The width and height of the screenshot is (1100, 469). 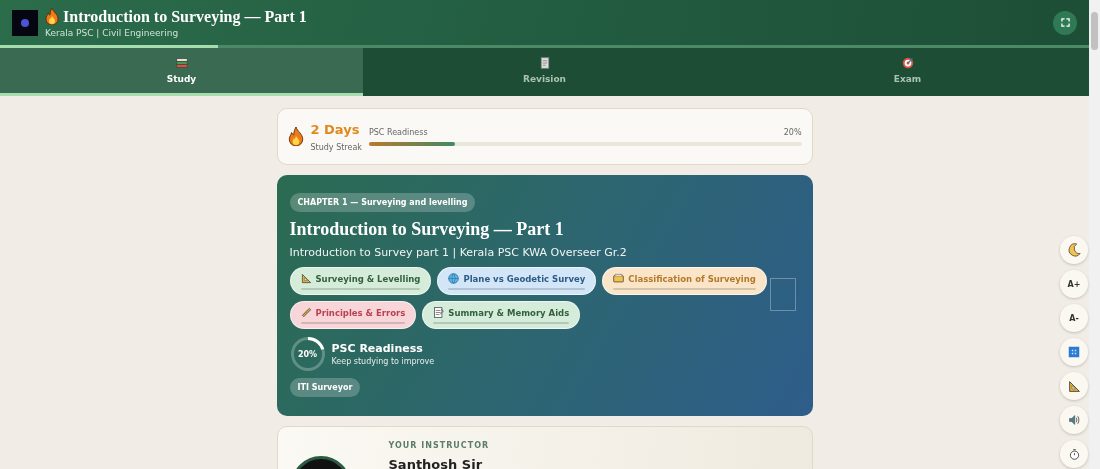 I want to click on streak-caption: Study Streak, so click(x=336, y=147).